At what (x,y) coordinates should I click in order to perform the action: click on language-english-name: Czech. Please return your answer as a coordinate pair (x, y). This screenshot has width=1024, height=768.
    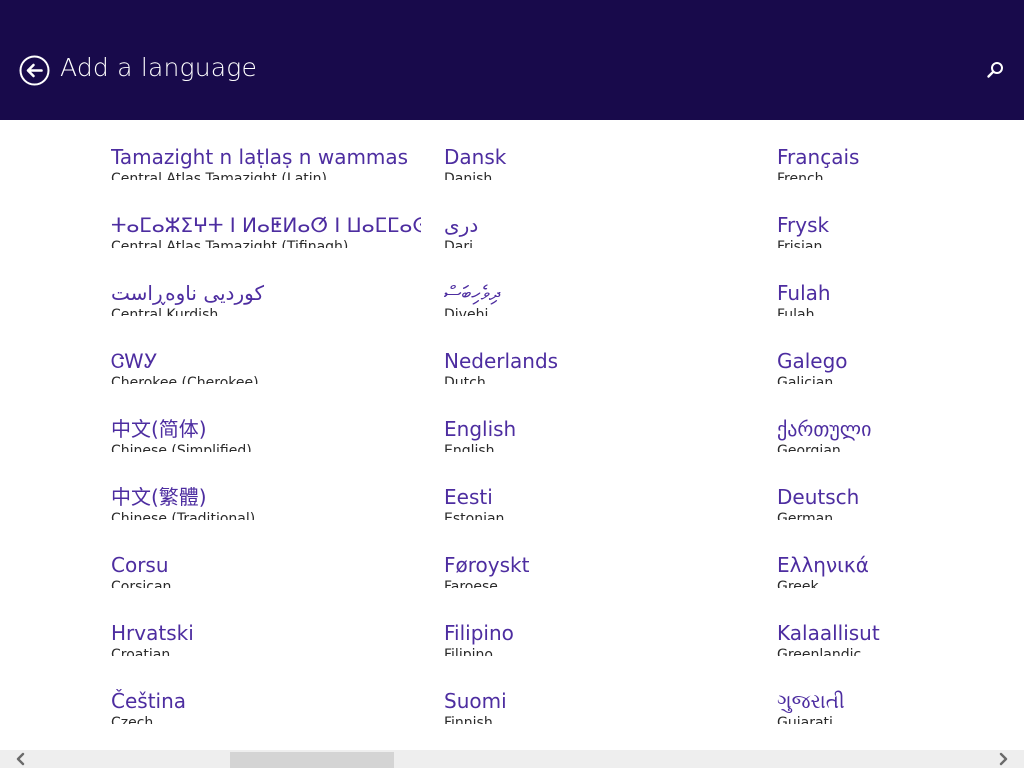
    Looking at the image, I should click on (132, 719).